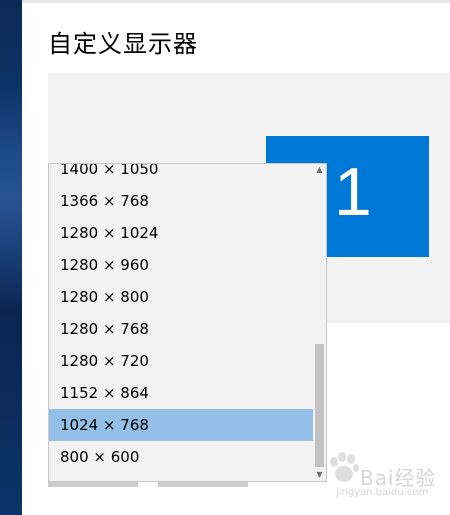  Describe the element at coordinates (182, 201) in the screenshot. I see `resolution-option: 1366 × 768` at that location.